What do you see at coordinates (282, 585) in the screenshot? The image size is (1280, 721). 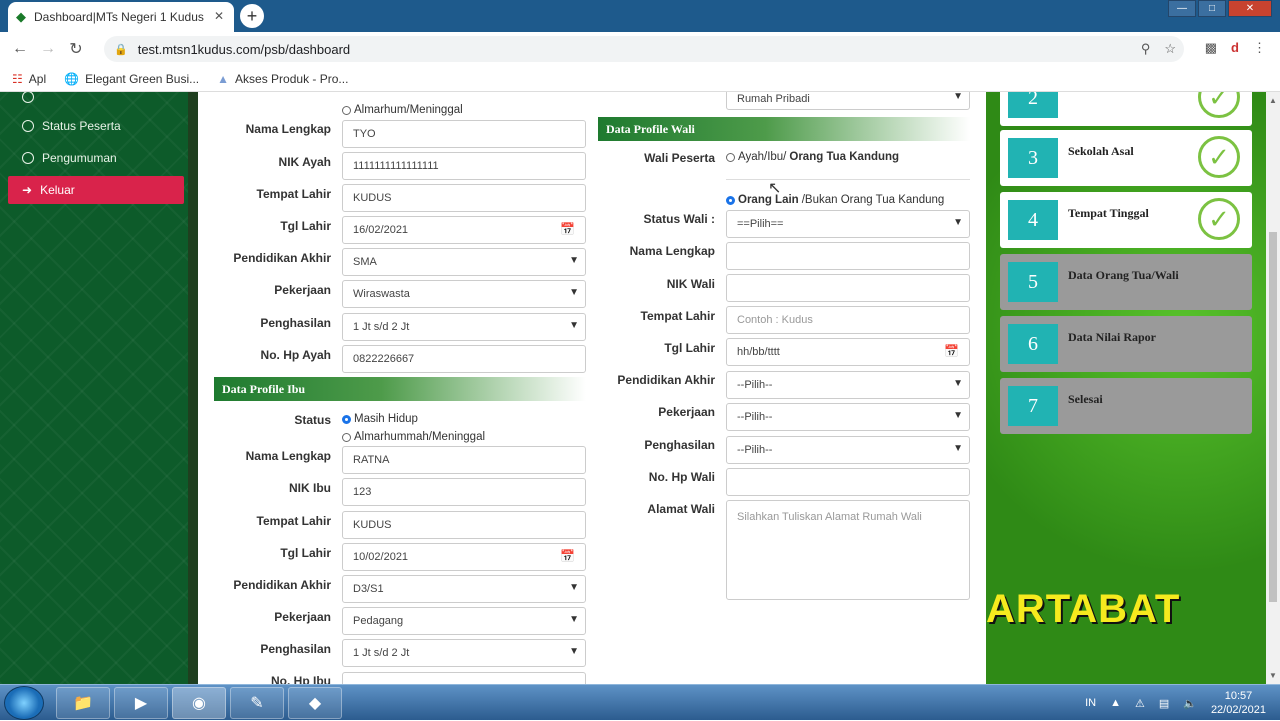 I see `ibu-pendidikan-label: Pendidikan Akhir` at bounding box center [282, 585].